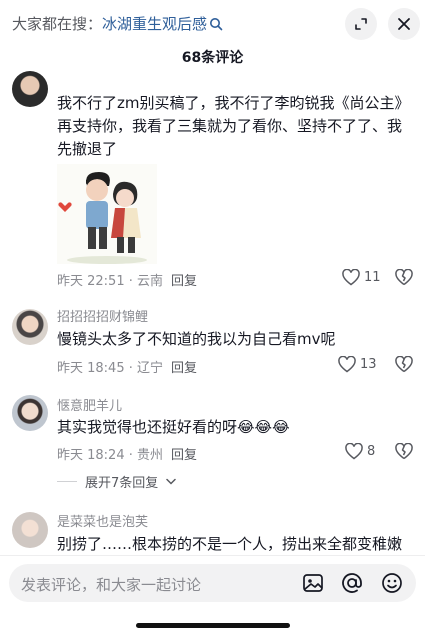  Describe the element at coordinates (111, 585) in the screenshot. I see `comment-input-placeholder: 发表评论，和大家一起讨论` at that location.